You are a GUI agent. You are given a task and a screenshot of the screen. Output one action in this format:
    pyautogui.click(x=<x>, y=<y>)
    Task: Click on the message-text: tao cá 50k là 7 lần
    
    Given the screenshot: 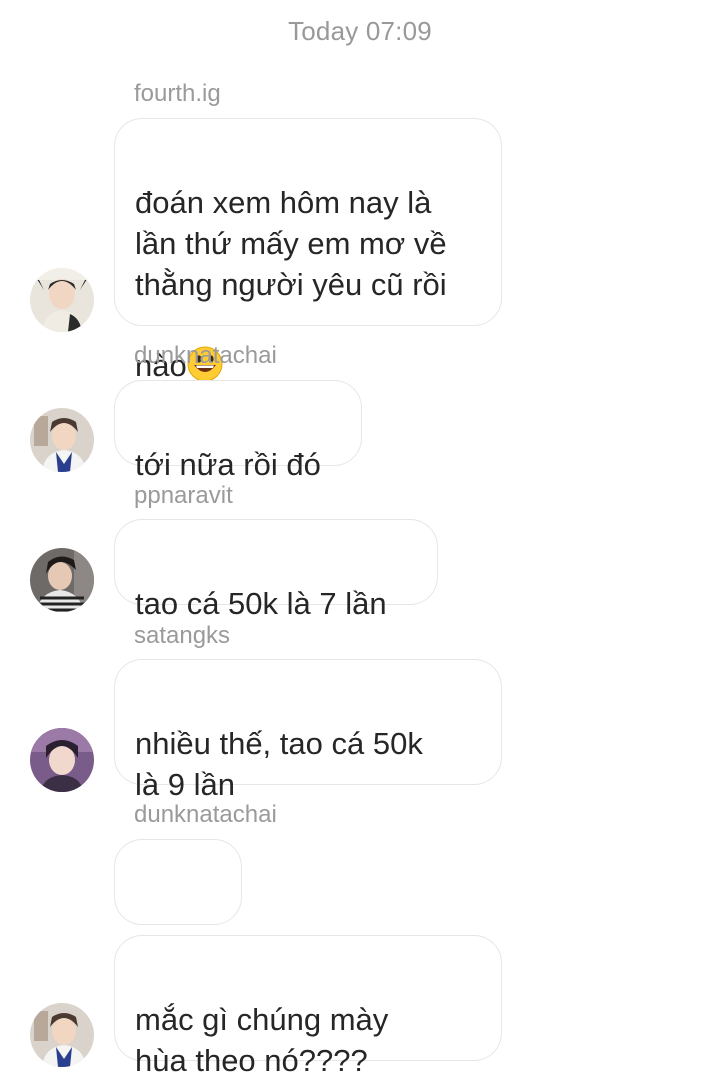 What is the action you would take?
    pyautogui.click(x=261, y=603)
    